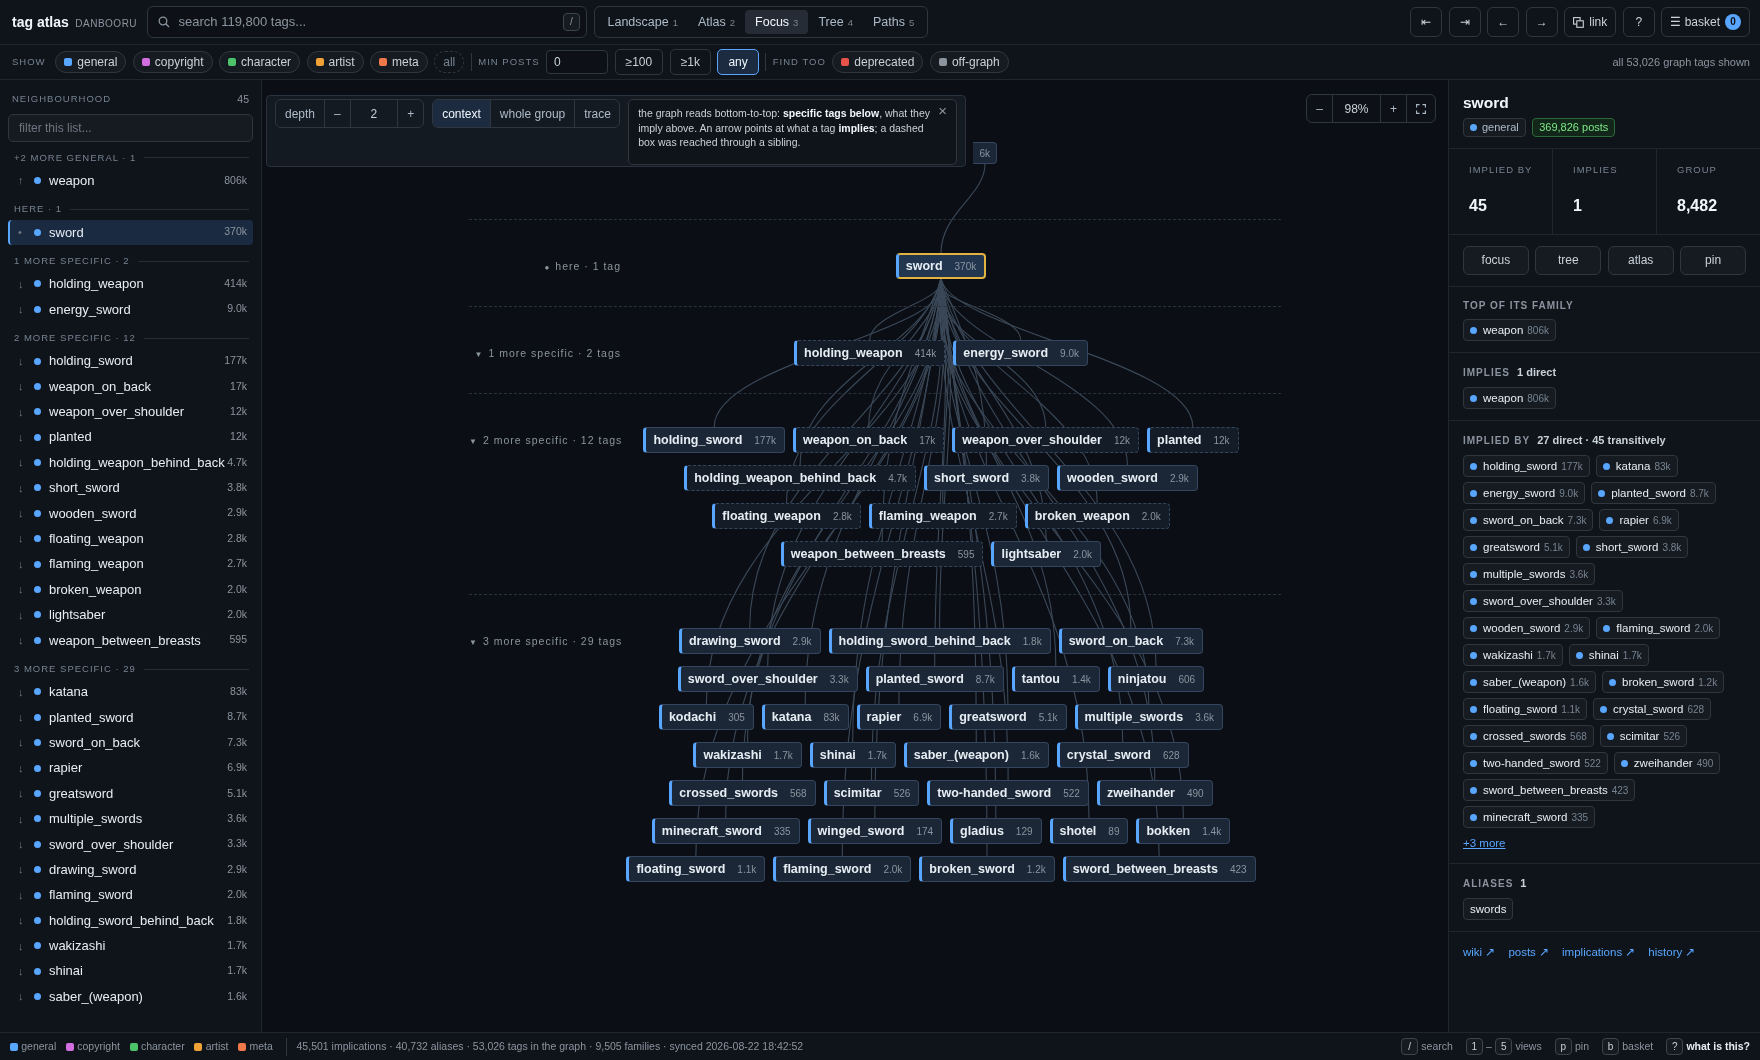 The width and height of the screenshot is (1760, 1060). Describe the element at coordinates (738, 62) in the screenshot. I see `threshold-button: any` at that location.